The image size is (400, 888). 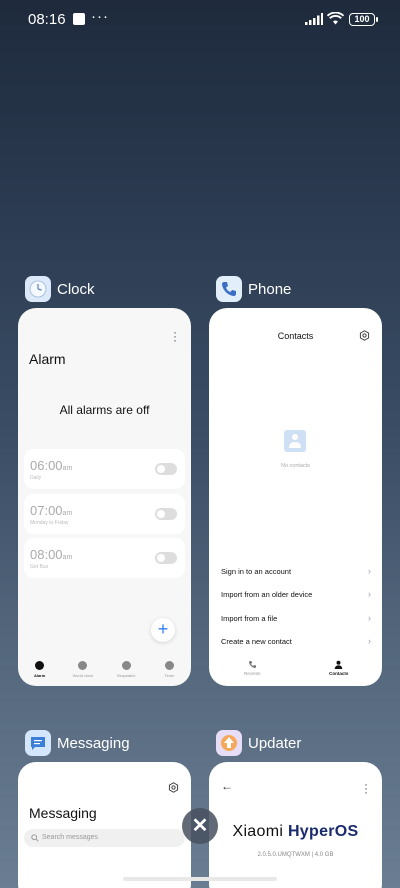 What do you see at coordinates (169, 672) in the screenshot?
I see `nav-item-timer: Timer` at bounding box center [169, 672].